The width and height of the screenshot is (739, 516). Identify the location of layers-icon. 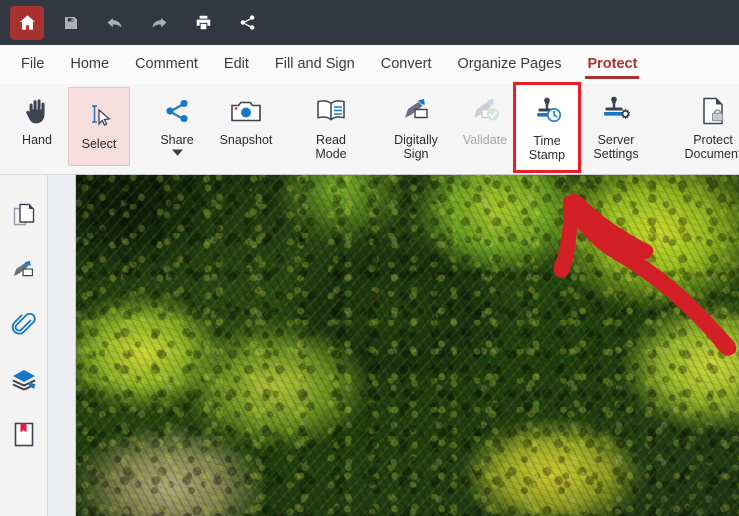
(24, 380).